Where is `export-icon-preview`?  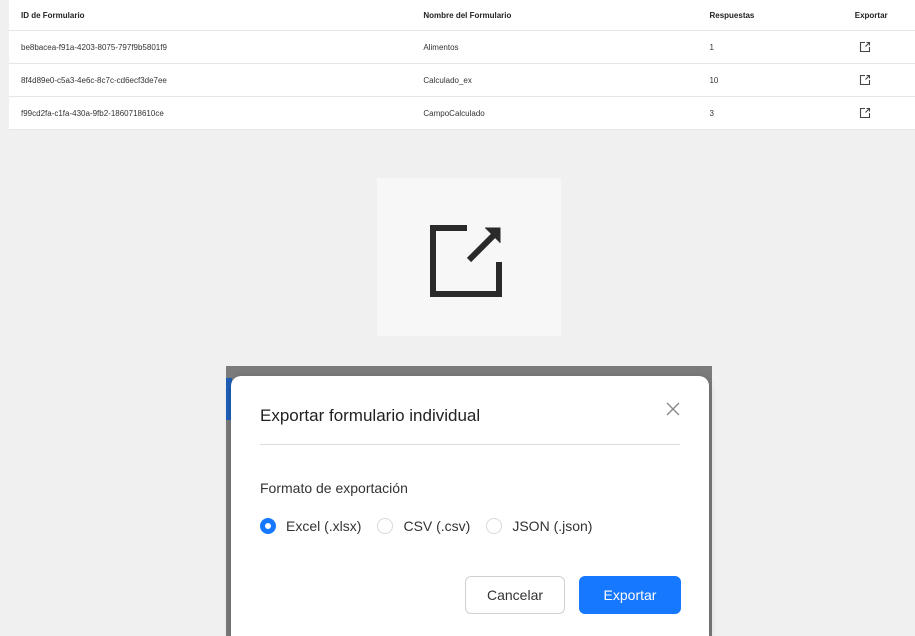
export-icon-preview is located at coordinates (469, 257).